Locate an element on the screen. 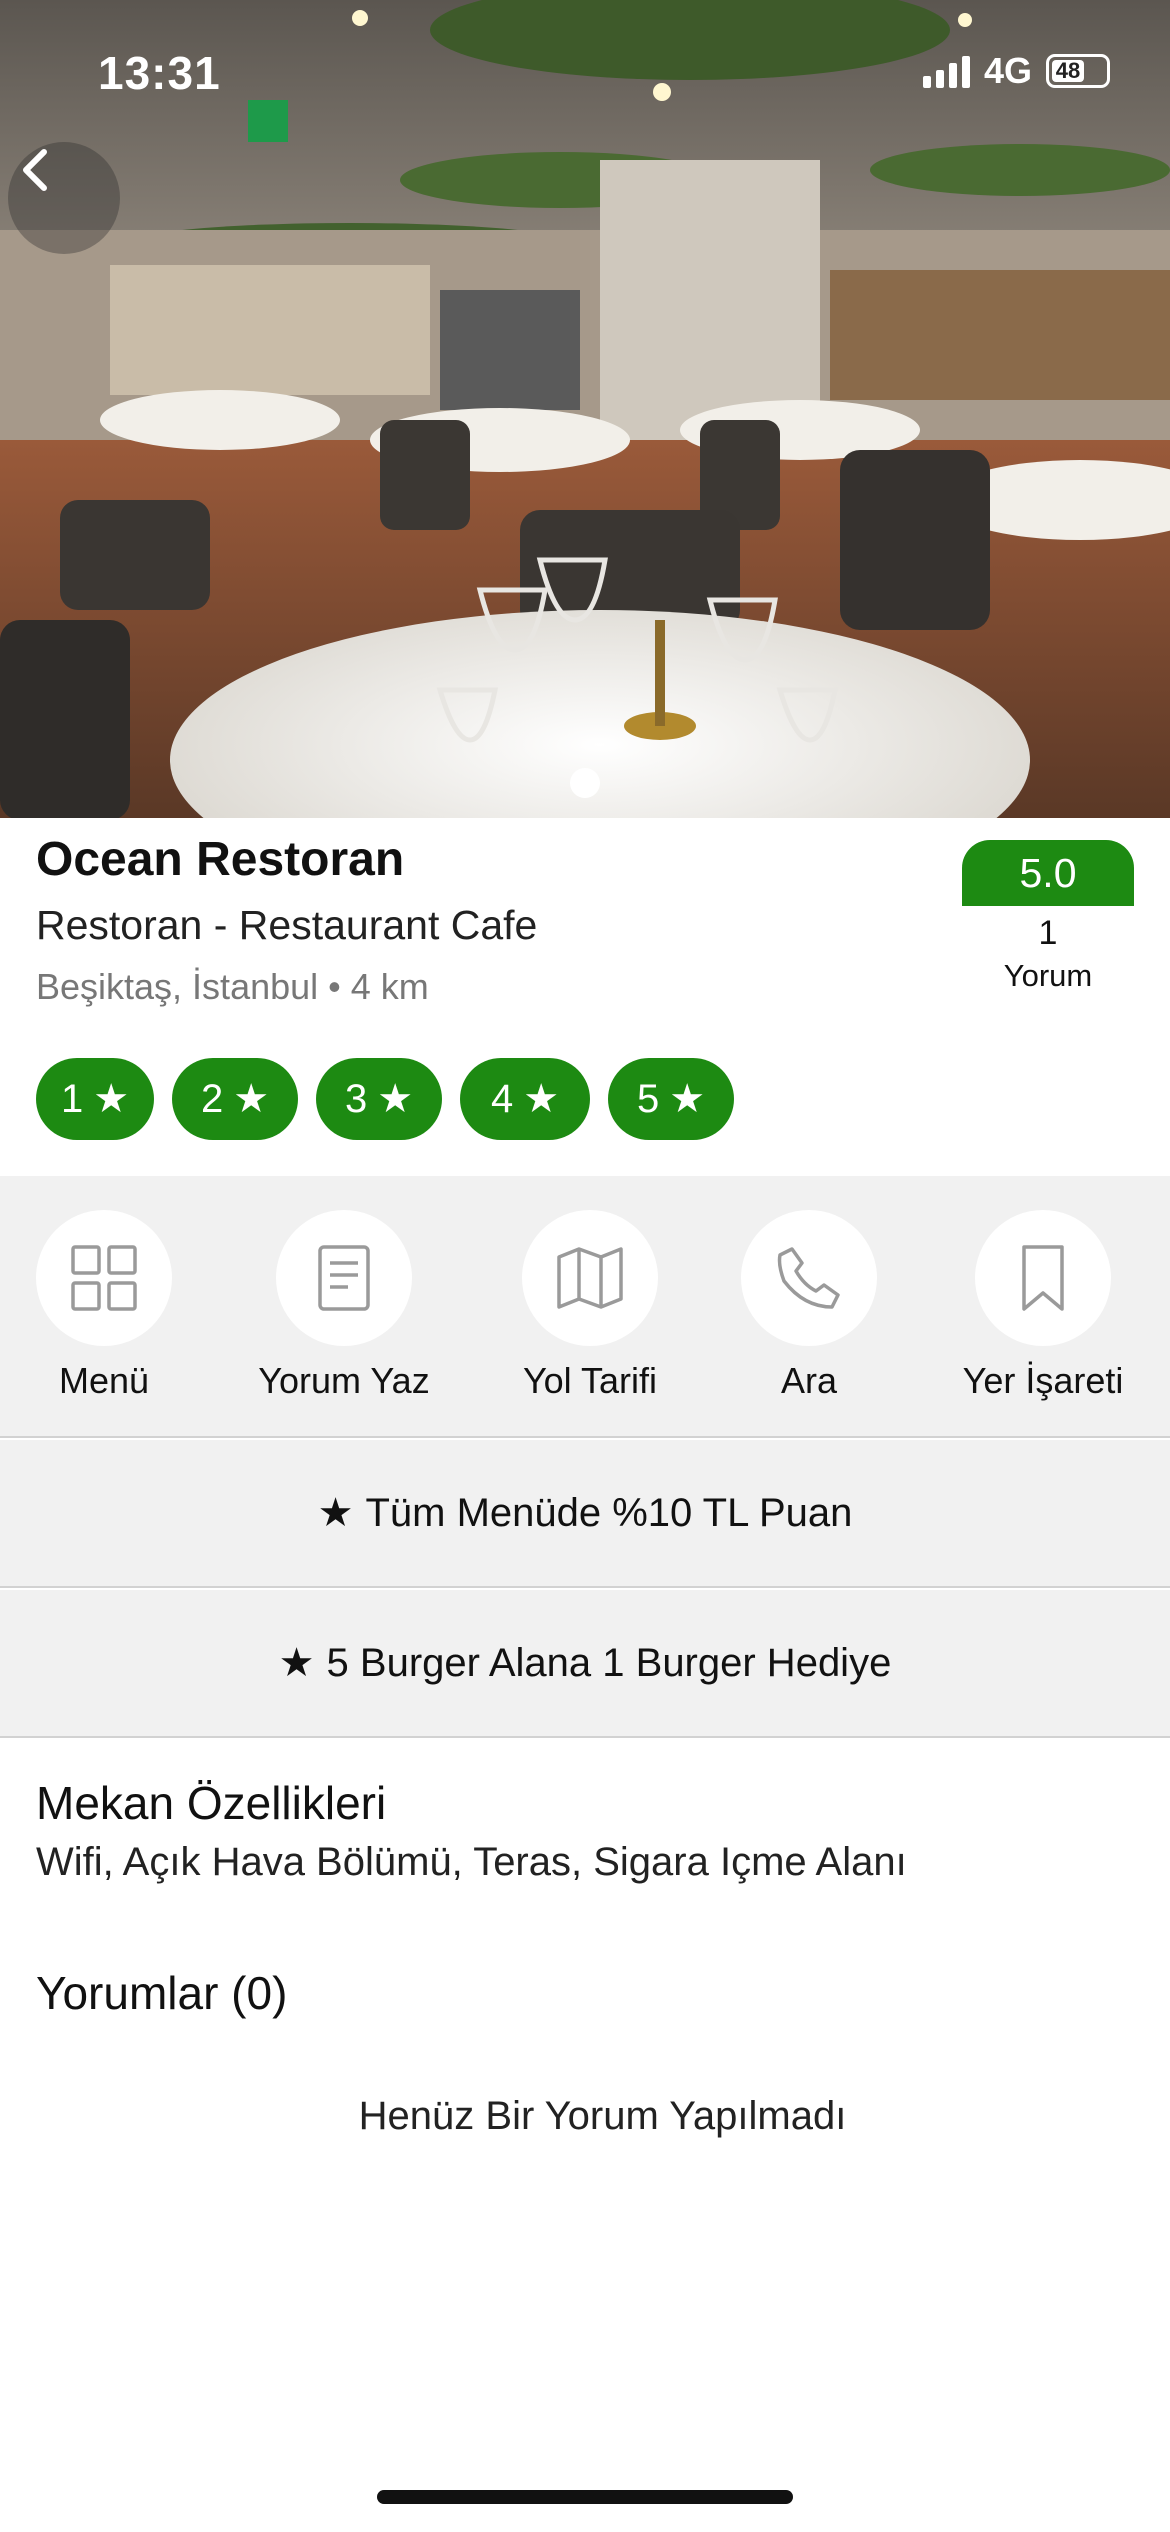 The width and height of the screenshot is (1170, 2532). rating-filter-3: 3 ★ is located at coordinates (379, 1099).